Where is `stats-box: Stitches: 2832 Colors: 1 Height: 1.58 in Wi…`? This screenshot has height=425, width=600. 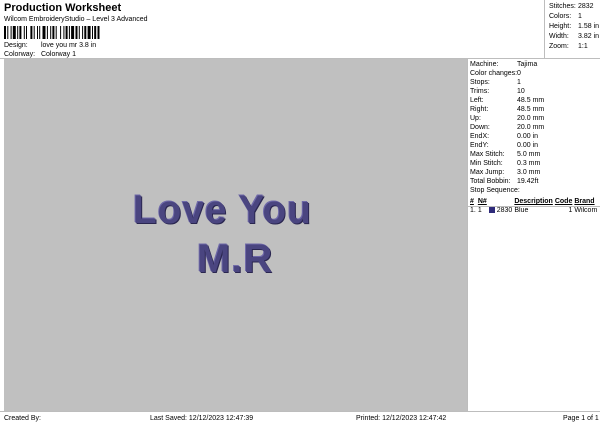
stats-box: Stitches: 2832 Colors: 1 Height: 1.58 in Wi… is located at coordinates (572, 29).